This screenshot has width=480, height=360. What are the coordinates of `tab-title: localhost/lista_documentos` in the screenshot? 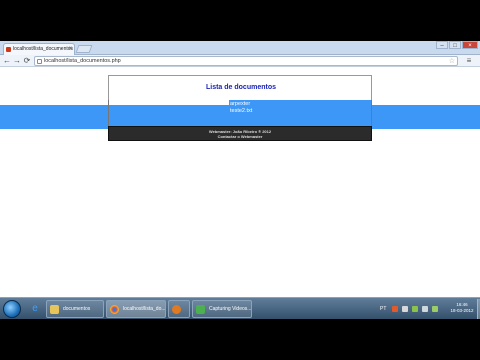 It's located at (43, 49).